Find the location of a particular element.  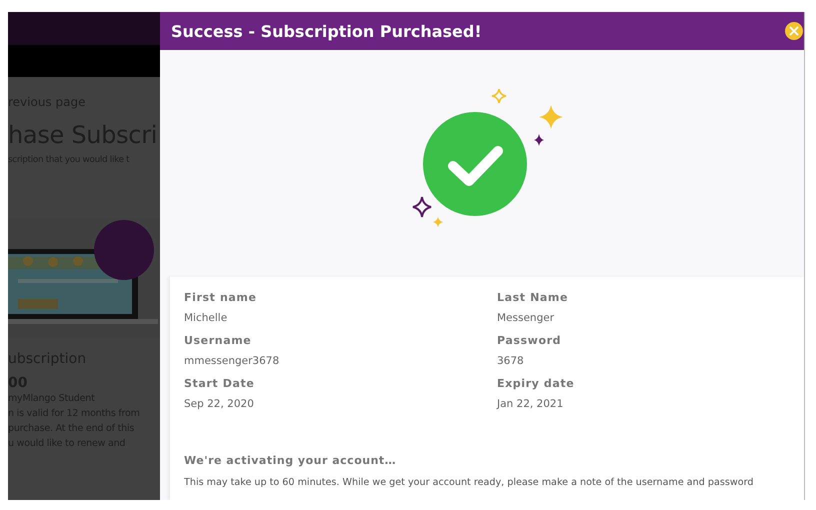

field-label: Start Date is located at coordinates (220, 383).